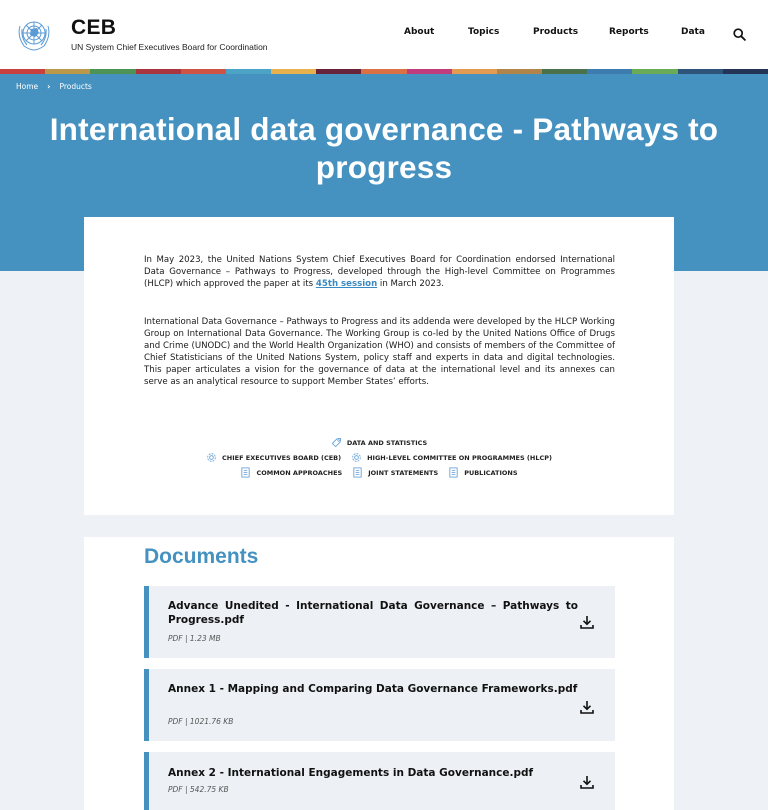 This screenshot has height=810, width=768. What do you see at coordinates (34, 34) in the screenshot?
I see `un-emblem-icon` at bounding box center [34, 34].